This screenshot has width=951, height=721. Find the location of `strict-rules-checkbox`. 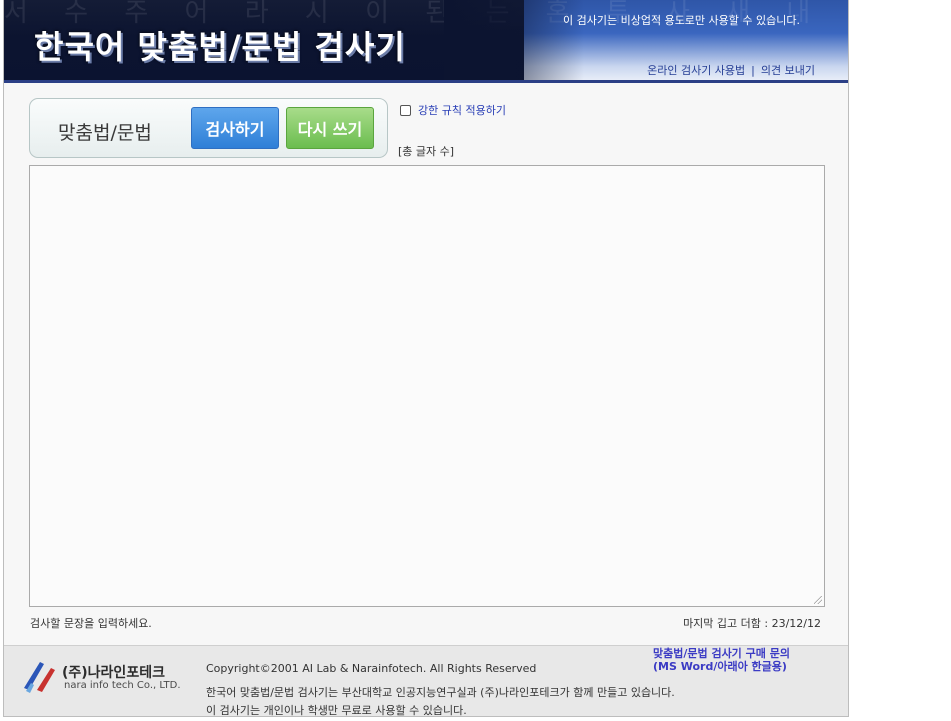

strict-rules-checkbox is located at coordinates (405, 110).